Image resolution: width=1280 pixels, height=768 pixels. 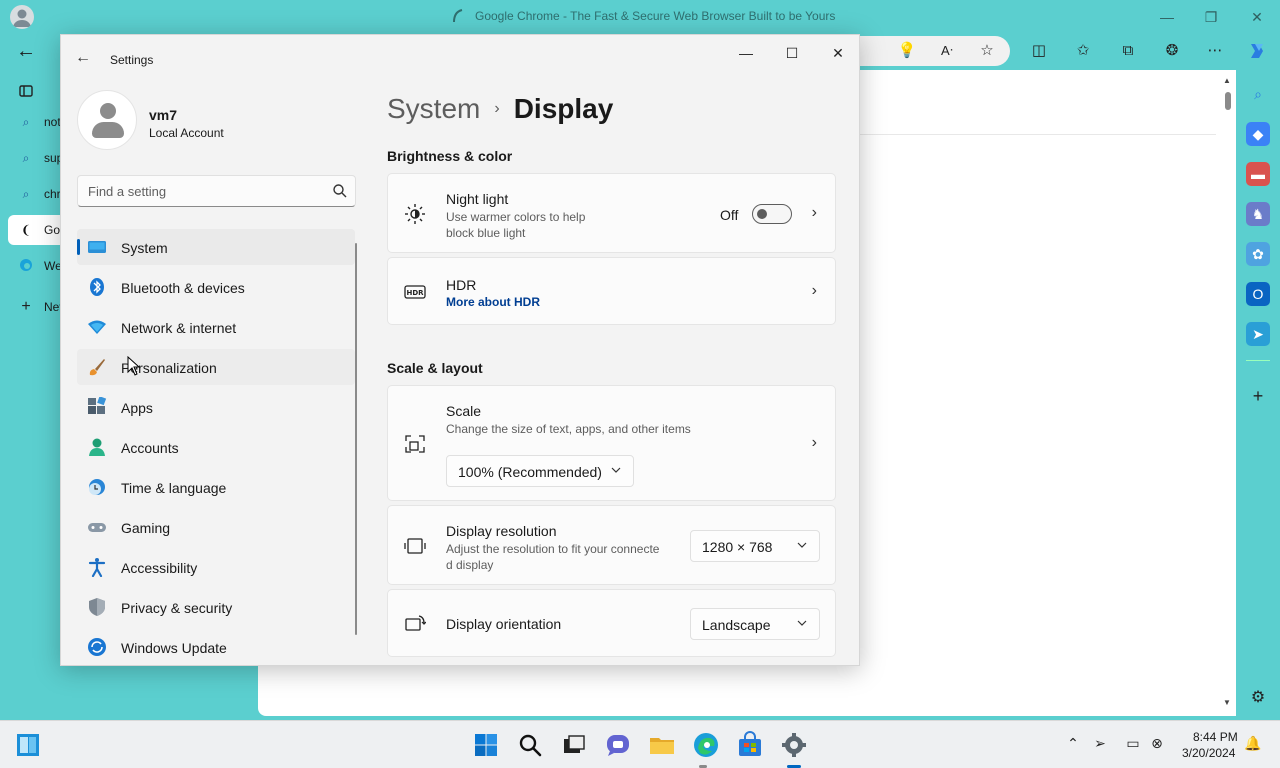 What do you see at coordinates (216, 607) in the screenshot?
I see `nav-item-privacy-security: Privacy & security` at bounding box center [216, 607].